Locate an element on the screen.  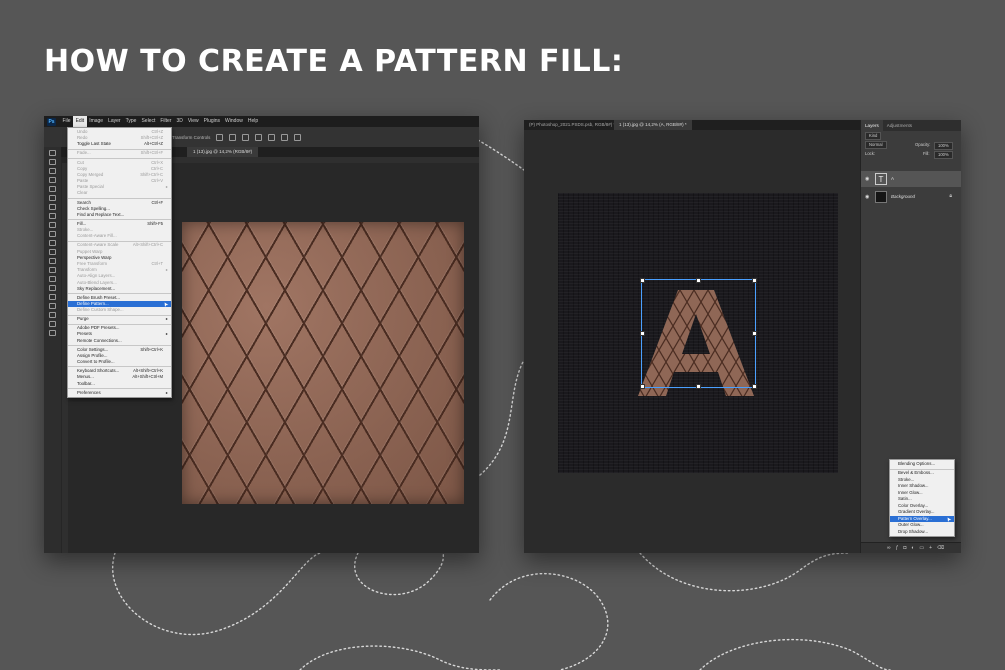
menu-file: File is located at coordinates (66, 121).